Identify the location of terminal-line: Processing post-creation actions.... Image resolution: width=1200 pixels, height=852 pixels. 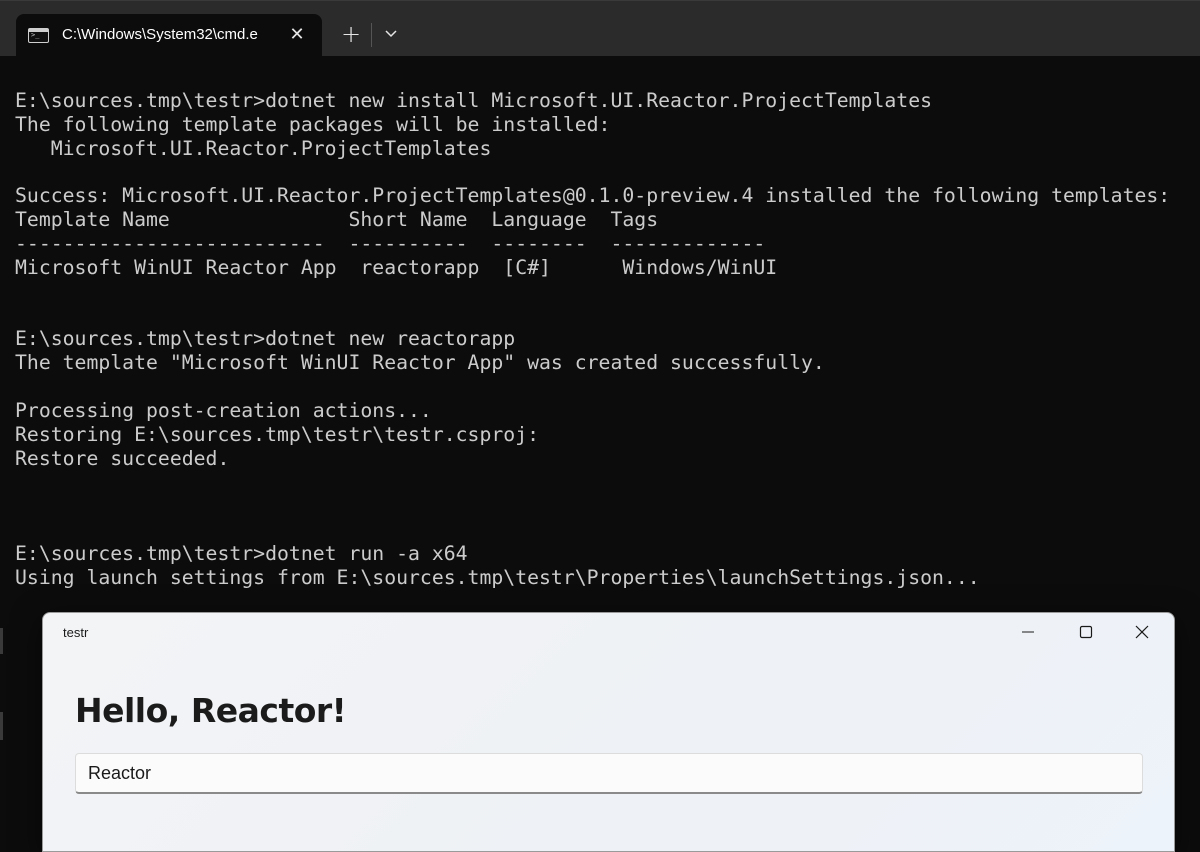
(223, 410).